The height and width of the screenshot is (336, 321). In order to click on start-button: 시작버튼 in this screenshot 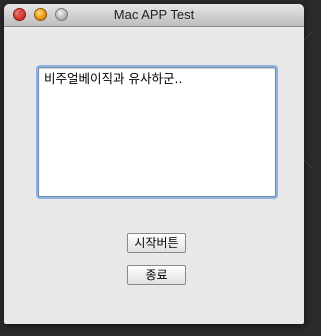, I will do `click(156, 243)`.